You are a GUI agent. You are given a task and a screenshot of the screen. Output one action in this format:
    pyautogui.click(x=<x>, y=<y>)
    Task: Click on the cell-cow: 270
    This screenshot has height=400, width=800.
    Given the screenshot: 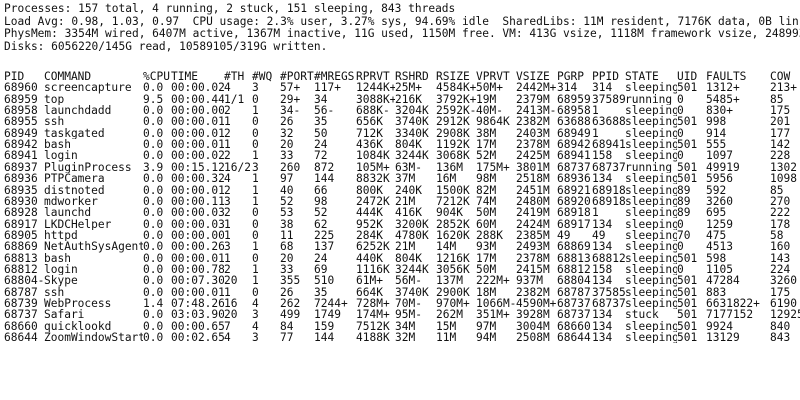 What is the action you would take?
    pyautogui.click(x=780, y=201)
    